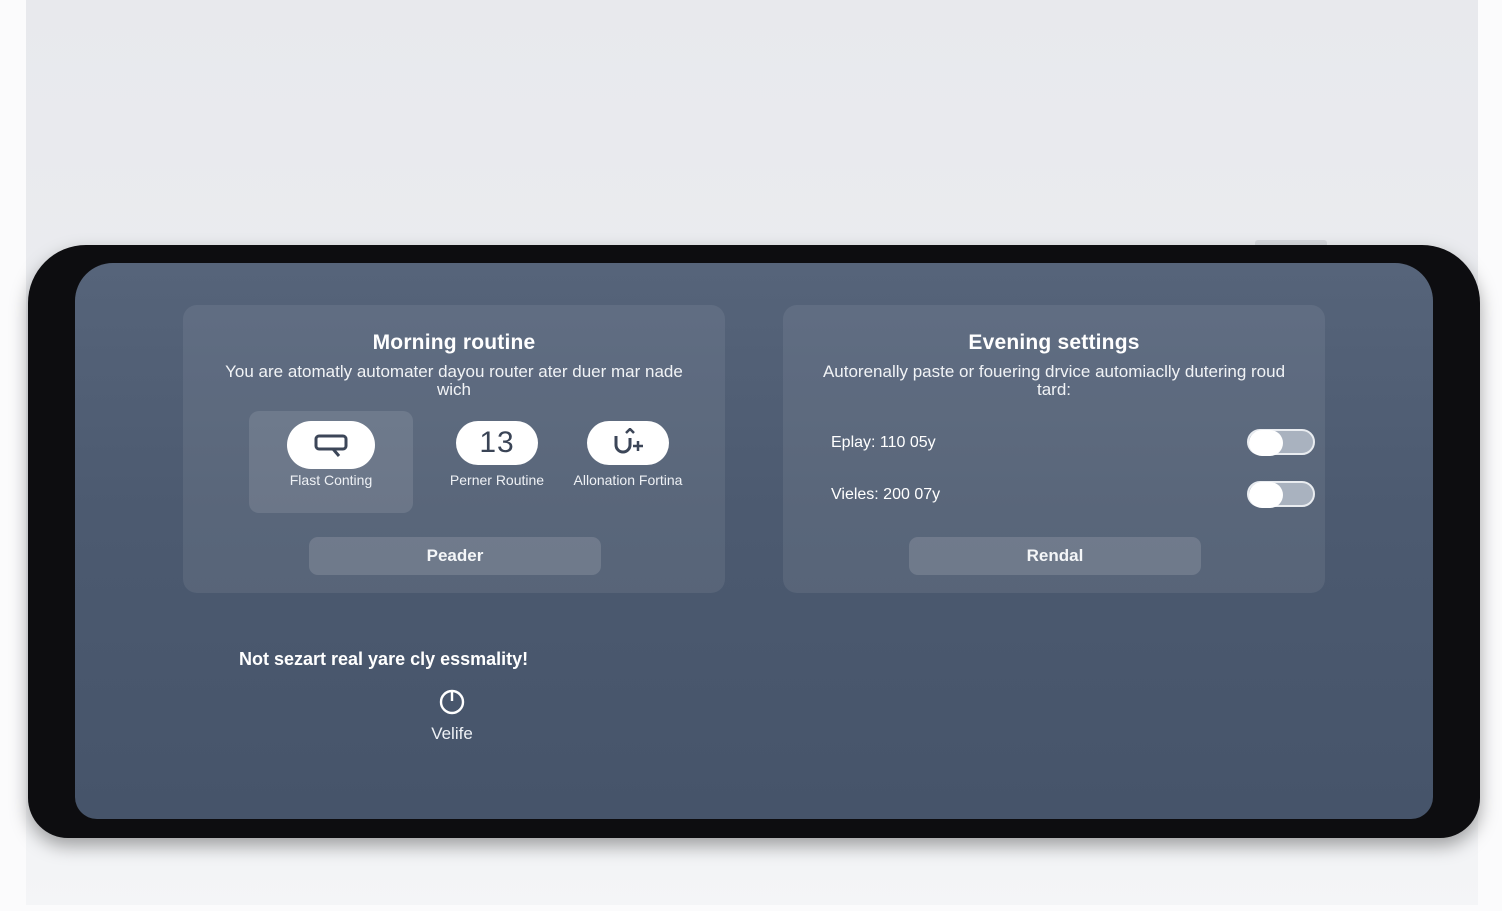 This screenshot has width=1502, height=911. Describe the element at coordinates (331, 480) in the screenshot. I see `routine-option-label: Flast Conting` at that location.